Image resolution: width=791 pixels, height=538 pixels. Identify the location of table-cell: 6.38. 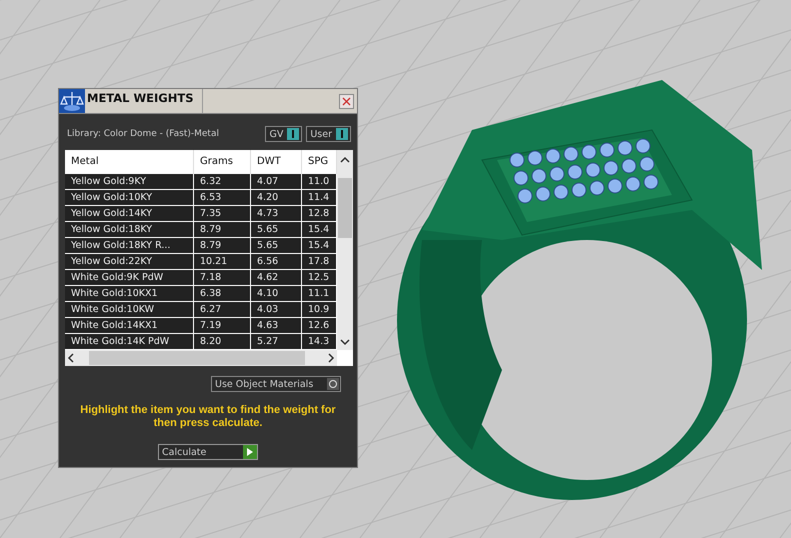
(222, 294).